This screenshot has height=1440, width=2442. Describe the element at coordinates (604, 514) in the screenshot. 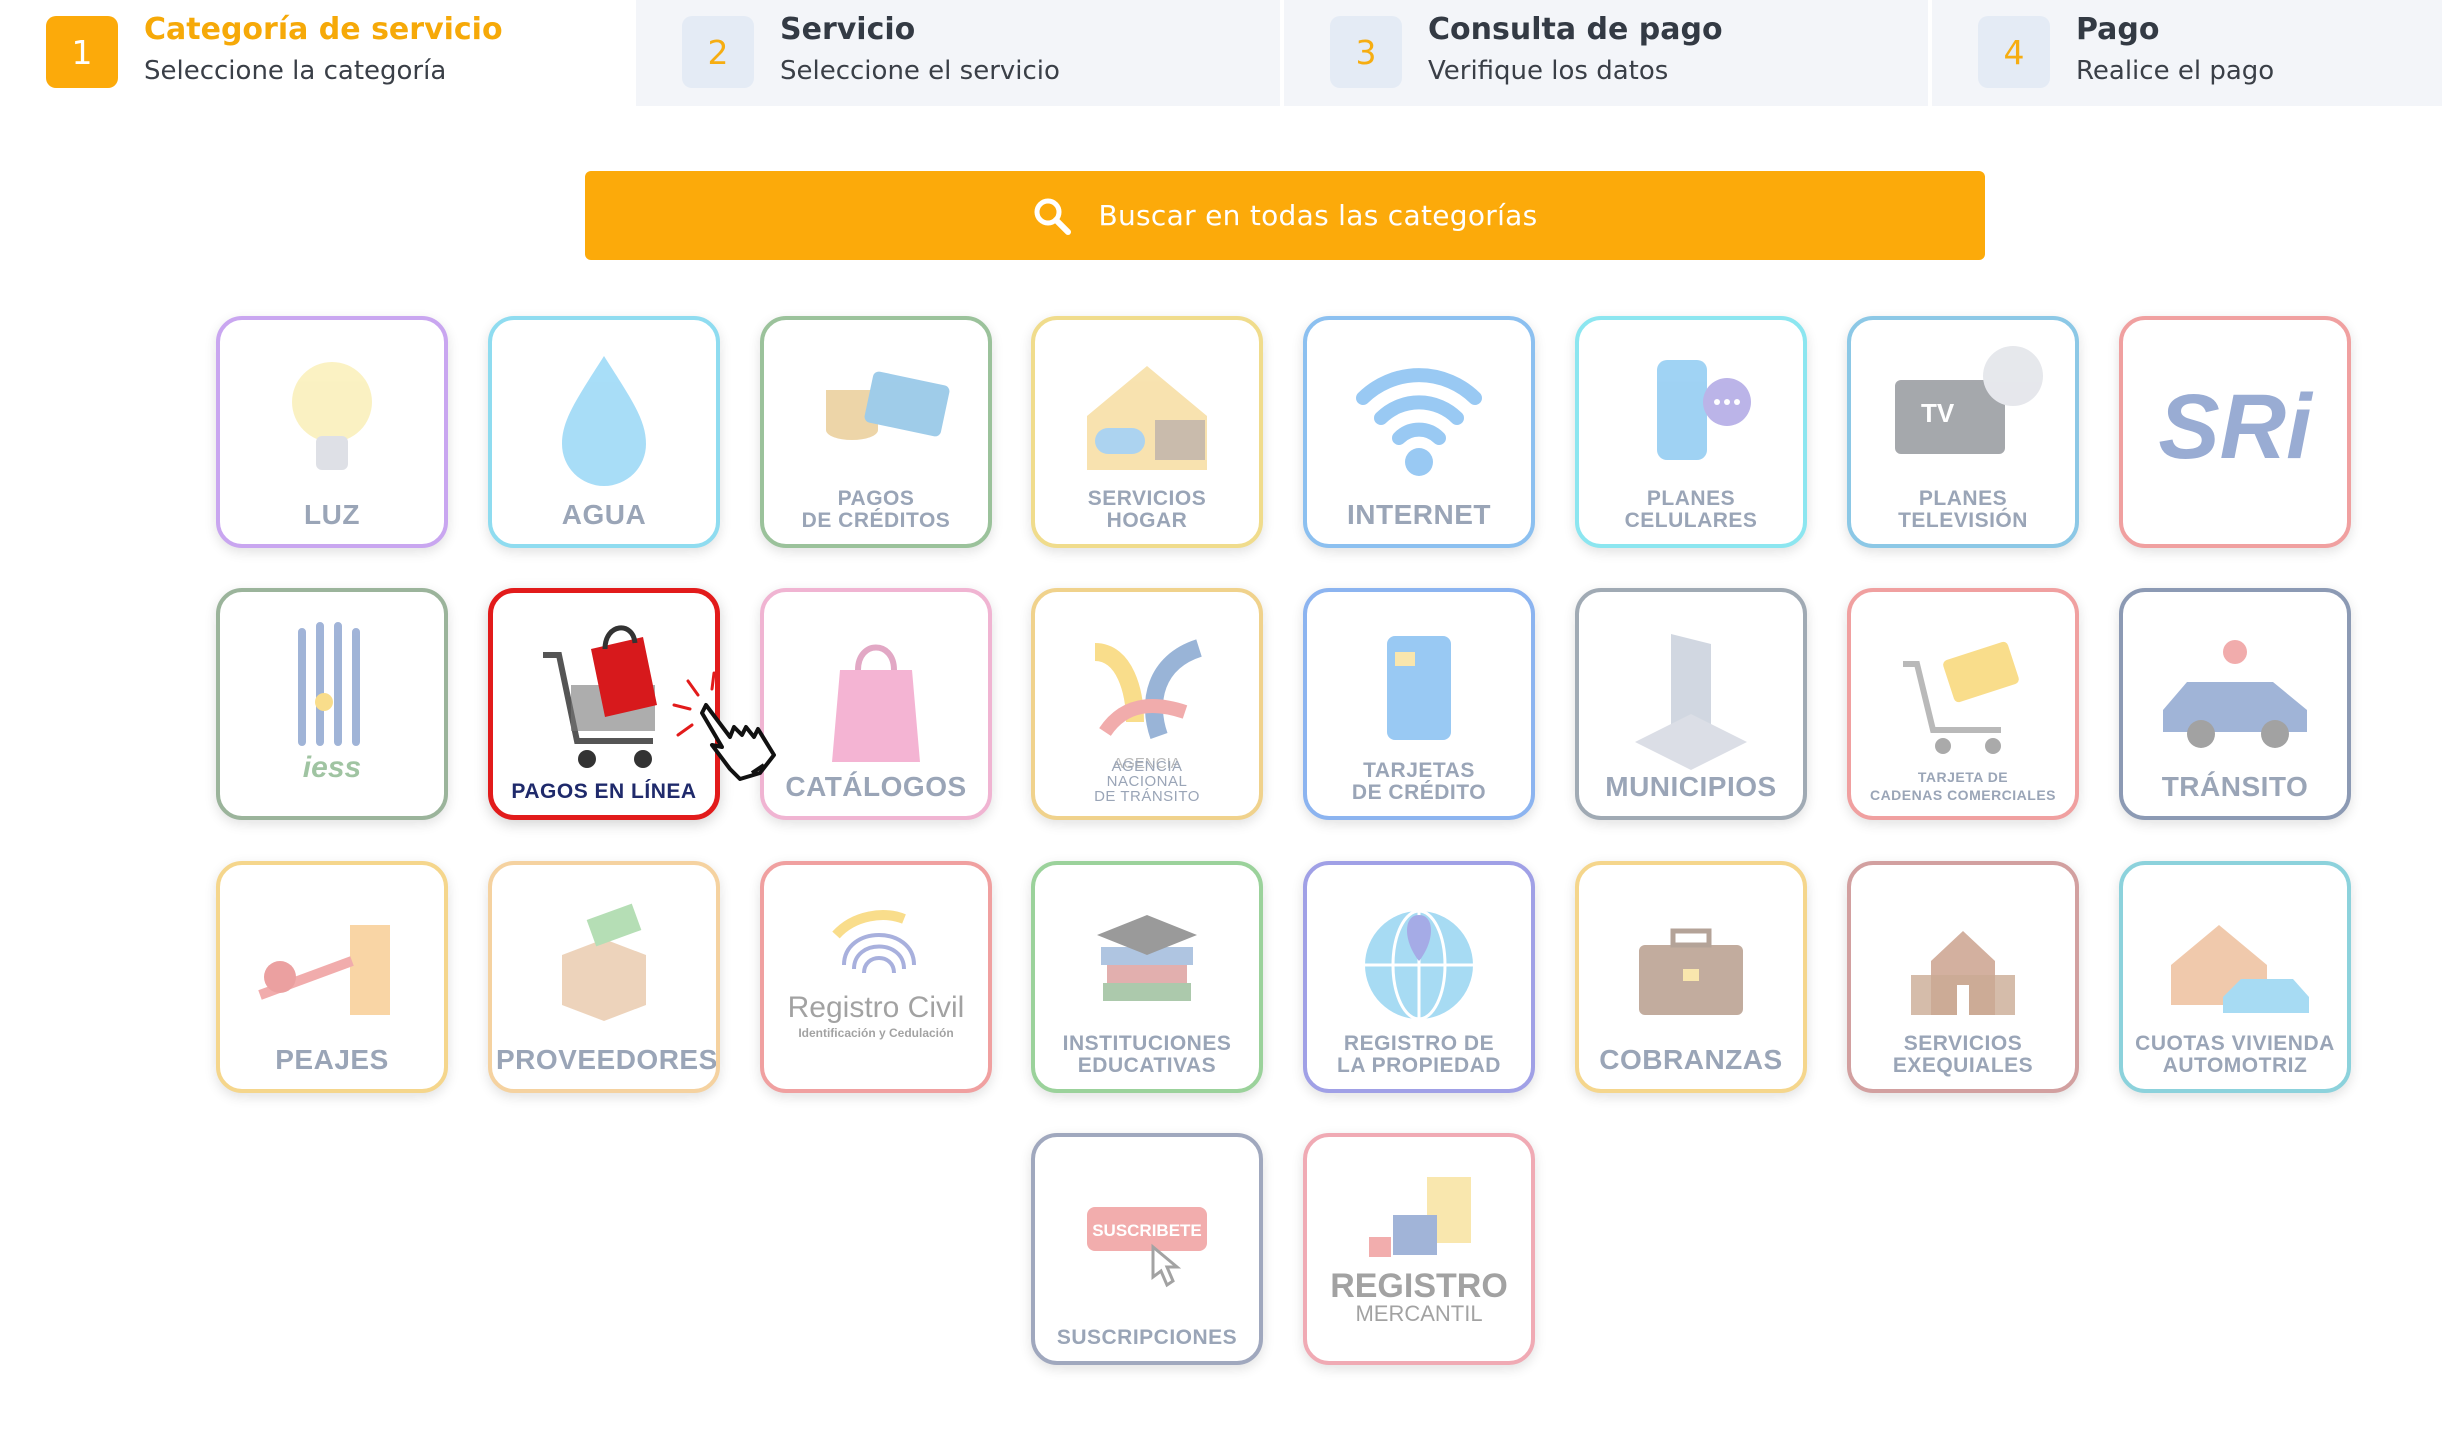

I see `category-label: AGUA` at that location.